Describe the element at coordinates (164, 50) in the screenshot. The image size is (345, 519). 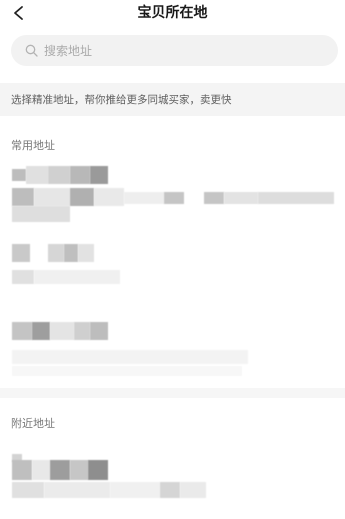
I see `search-input` at that location.